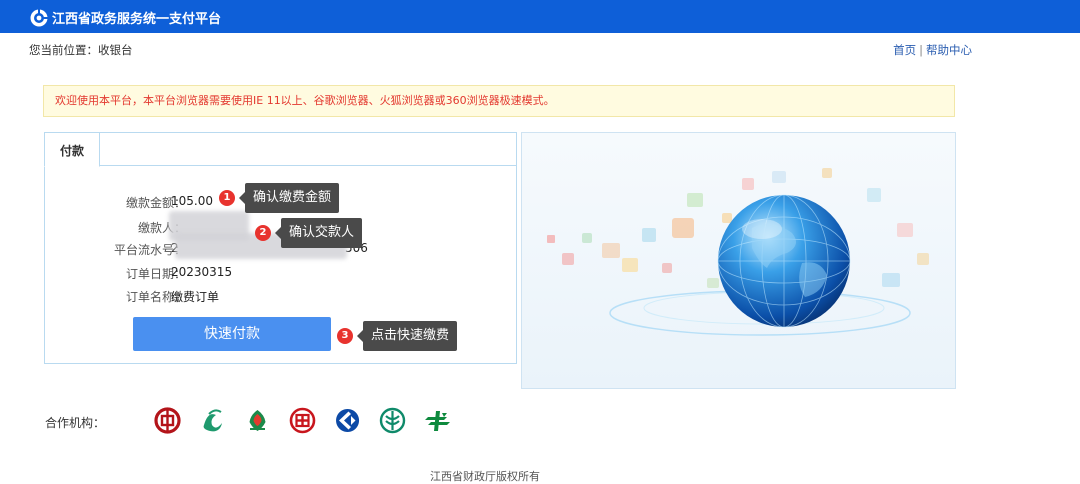  Describe the element at coordinates (155, 203) in the screenshot. I see `amount-label: 缴款金额：` at that location.